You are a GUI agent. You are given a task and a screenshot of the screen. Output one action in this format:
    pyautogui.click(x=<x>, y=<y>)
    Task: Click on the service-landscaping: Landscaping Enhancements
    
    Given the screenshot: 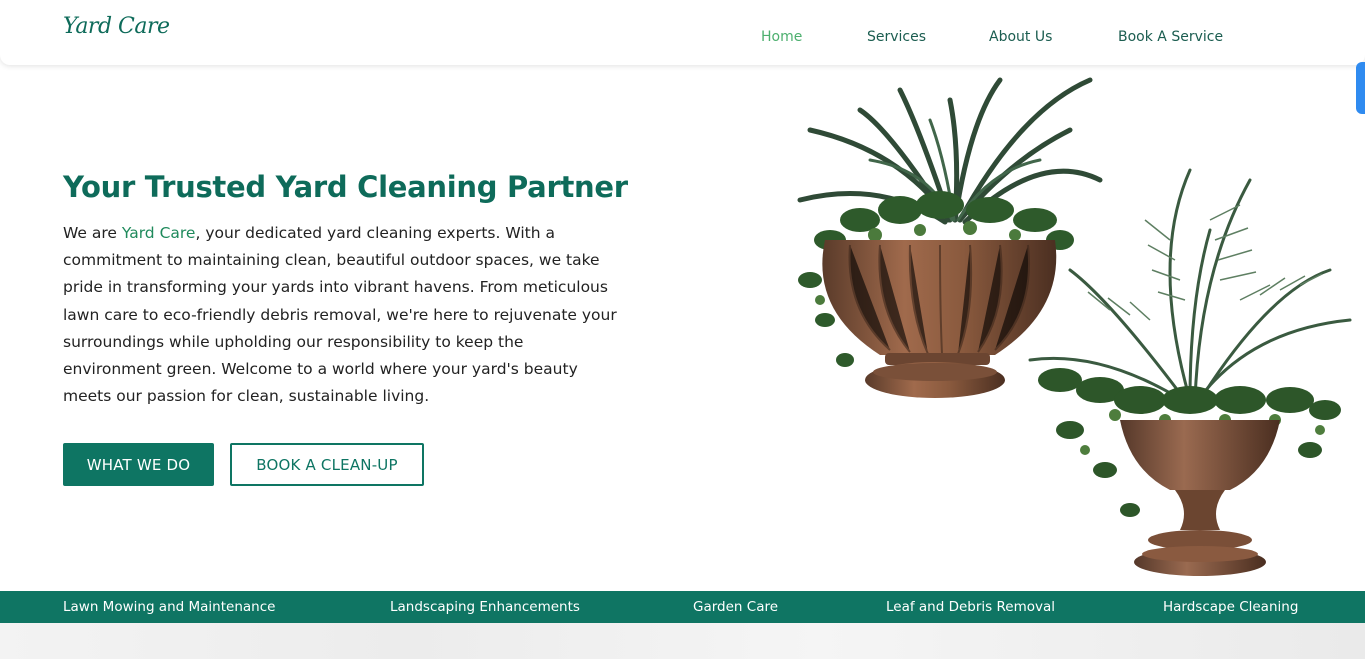 What is the action you would take?
    pyautogui.click(x=485, y=607)
    